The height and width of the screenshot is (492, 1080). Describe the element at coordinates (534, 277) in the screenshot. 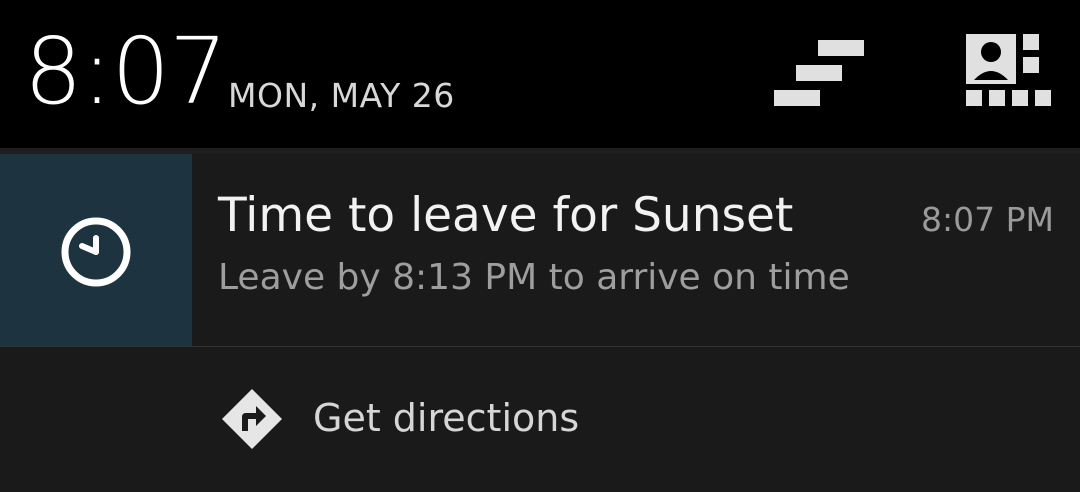

I see `notification-text: Leave by 8:13 PM to arrive on time` at that location.